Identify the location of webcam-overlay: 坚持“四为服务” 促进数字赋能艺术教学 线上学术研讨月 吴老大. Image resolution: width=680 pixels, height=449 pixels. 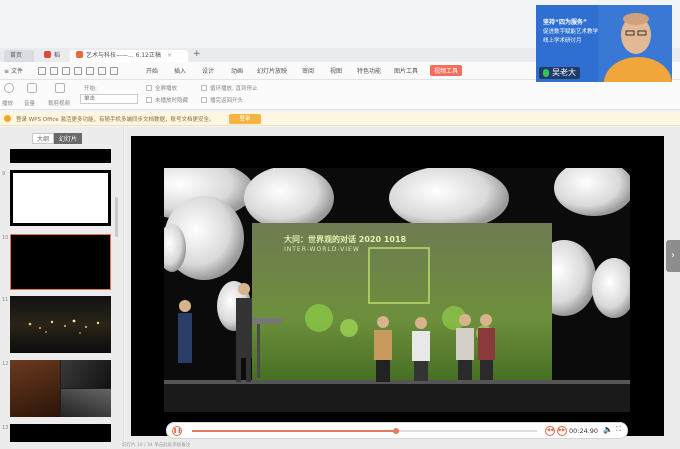
(604, 43).